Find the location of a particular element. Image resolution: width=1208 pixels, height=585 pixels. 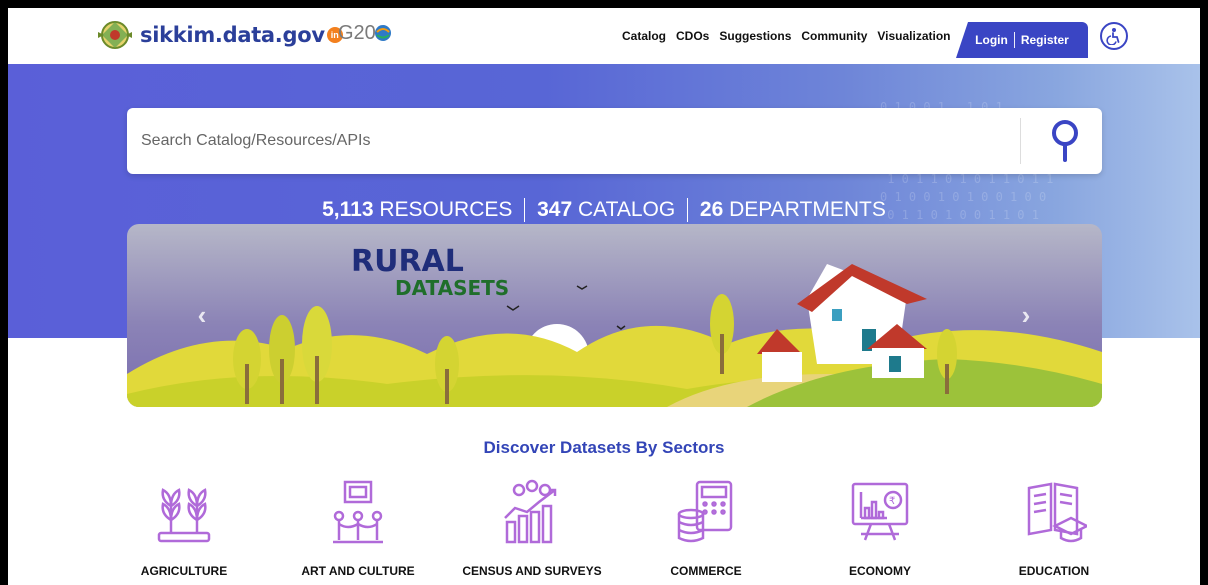

nav-visualization: Visualization is located at coordinates (913, 36).